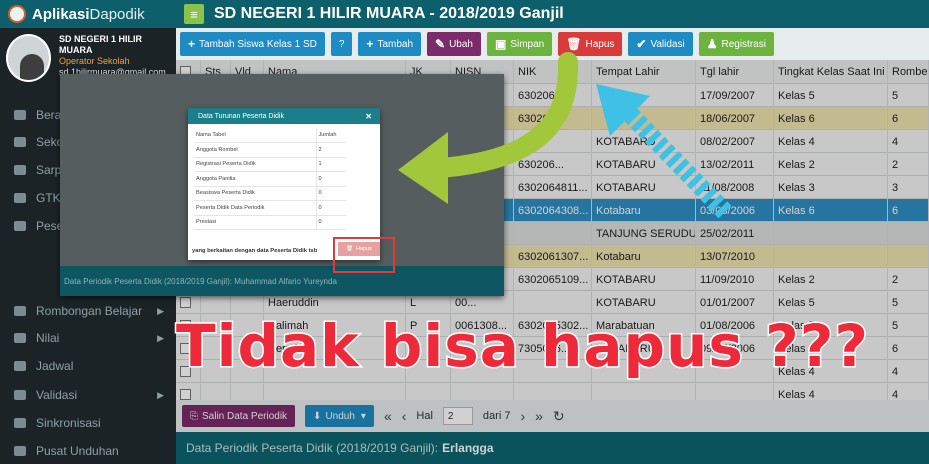 This screenshot has width=929, height=464. I want to click on button-label: Tambah Siswa Kelas 1 SD, so click(258, 44).